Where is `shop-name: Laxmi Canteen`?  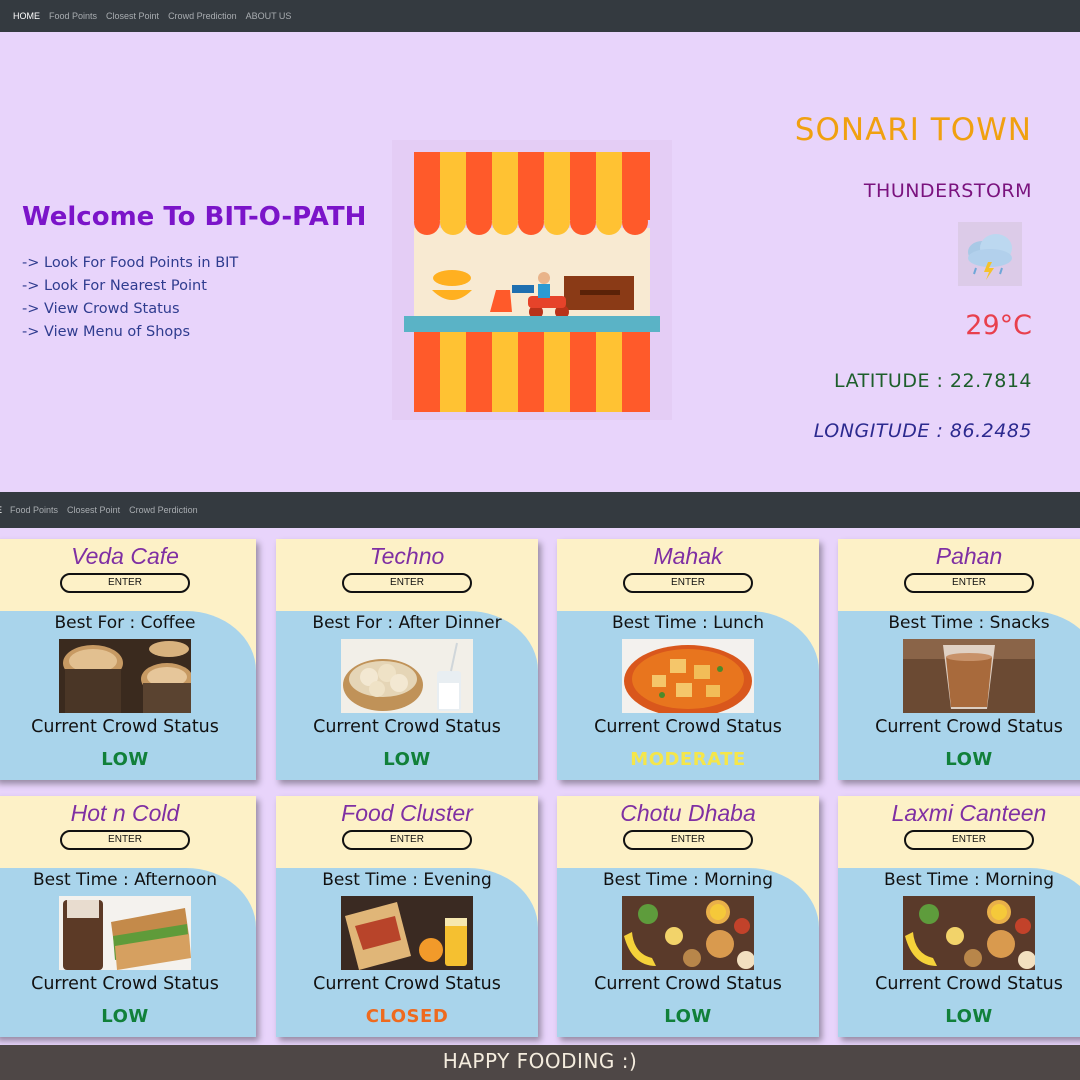
shop-name: Laxmi Canteen is located at coordinates (969, 813).